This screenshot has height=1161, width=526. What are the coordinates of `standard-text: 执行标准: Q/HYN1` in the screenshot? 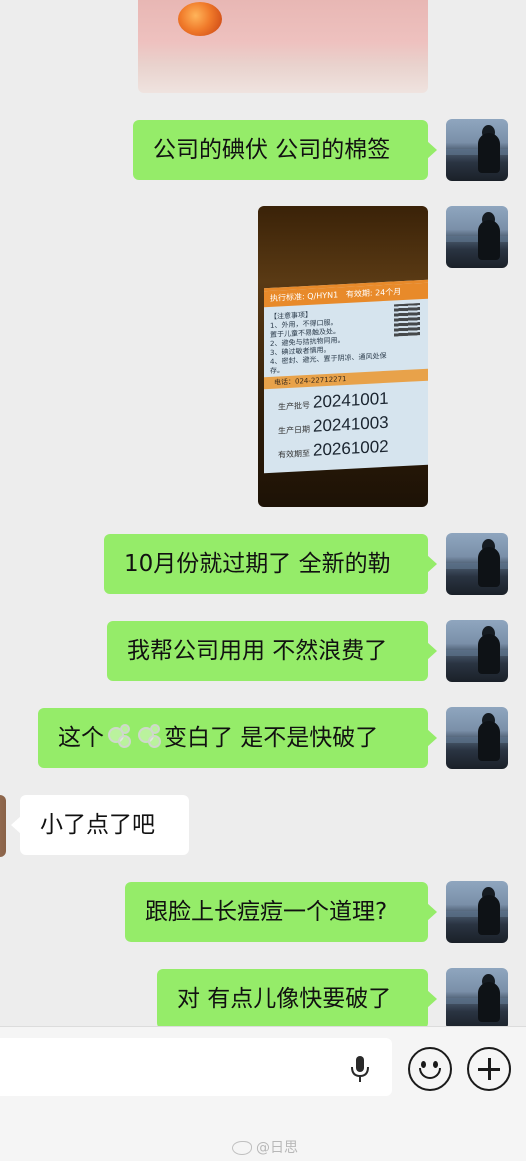 It's located at (304, 296).